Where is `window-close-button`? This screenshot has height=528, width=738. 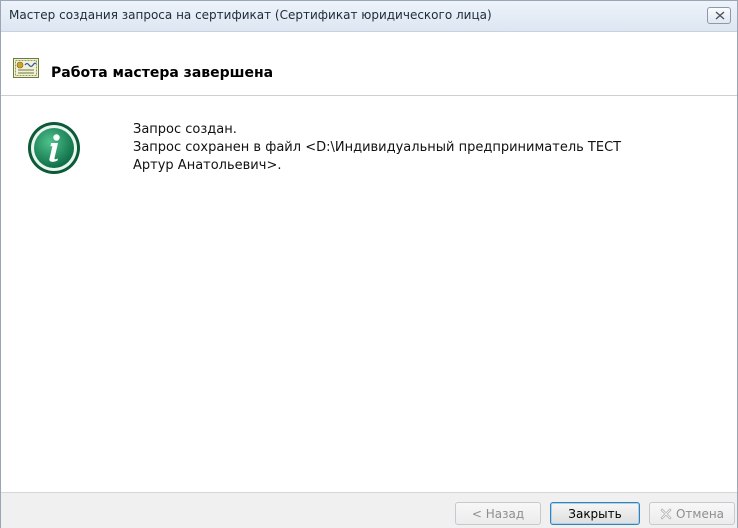
window-close-button is located at coordinates (719, 15).